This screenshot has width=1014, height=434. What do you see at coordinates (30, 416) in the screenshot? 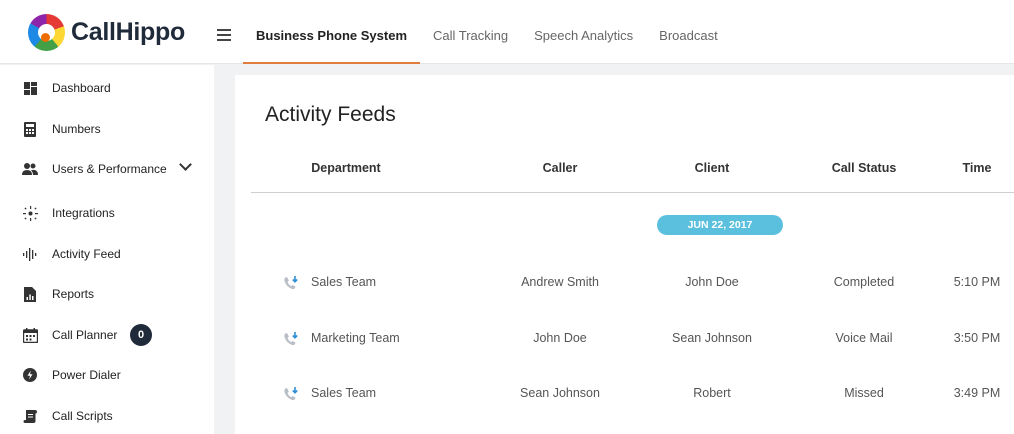
I see `call-scripts-icon` at bounding box center [30, 416].